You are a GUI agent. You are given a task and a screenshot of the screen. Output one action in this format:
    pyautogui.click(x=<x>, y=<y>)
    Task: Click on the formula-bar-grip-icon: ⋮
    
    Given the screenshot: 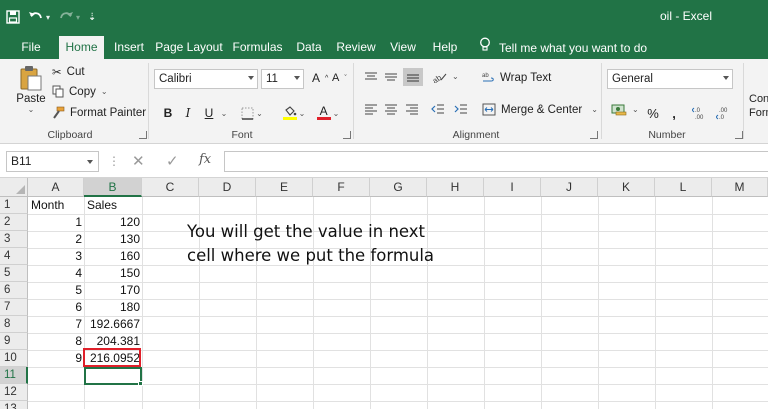 What is the action you would take?
    pyautogui.click(x=114, y=161)
    